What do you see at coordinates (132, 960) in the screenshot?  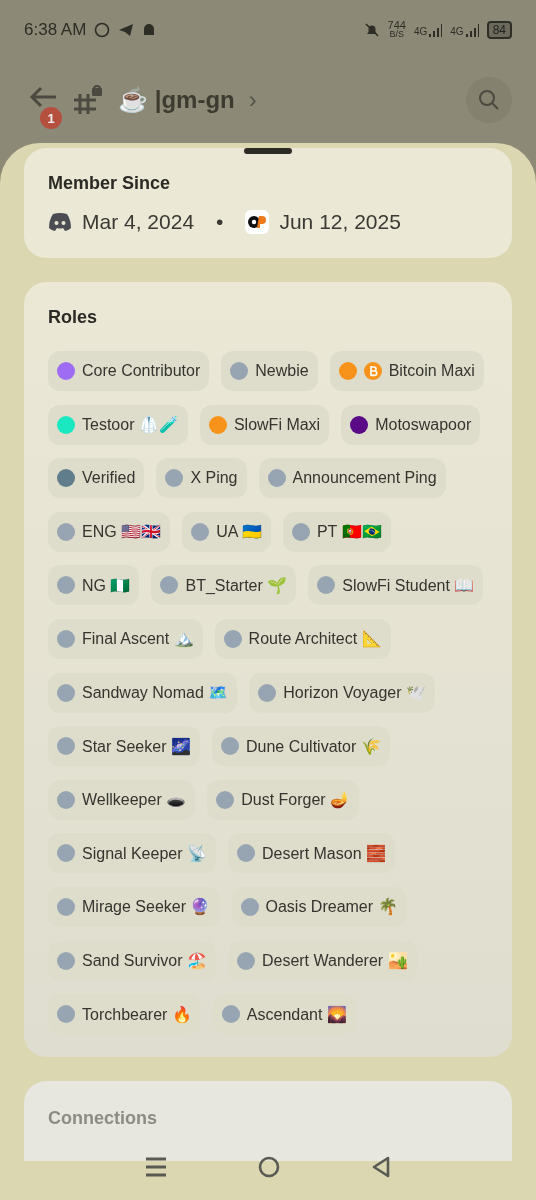 I see `role-tag: Sand Survivor 🏖` at bounding box center [132, 960].